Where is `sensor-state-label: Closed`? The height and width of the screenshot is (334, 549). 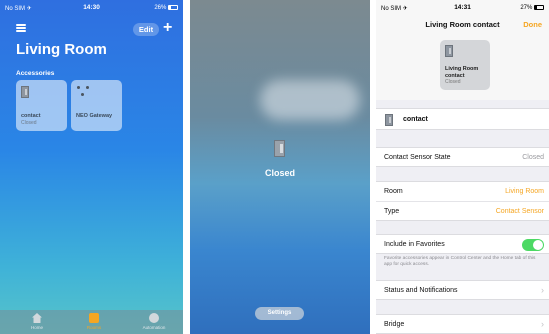
sensor-state-label: Closed is located at coordinates (279, 173).